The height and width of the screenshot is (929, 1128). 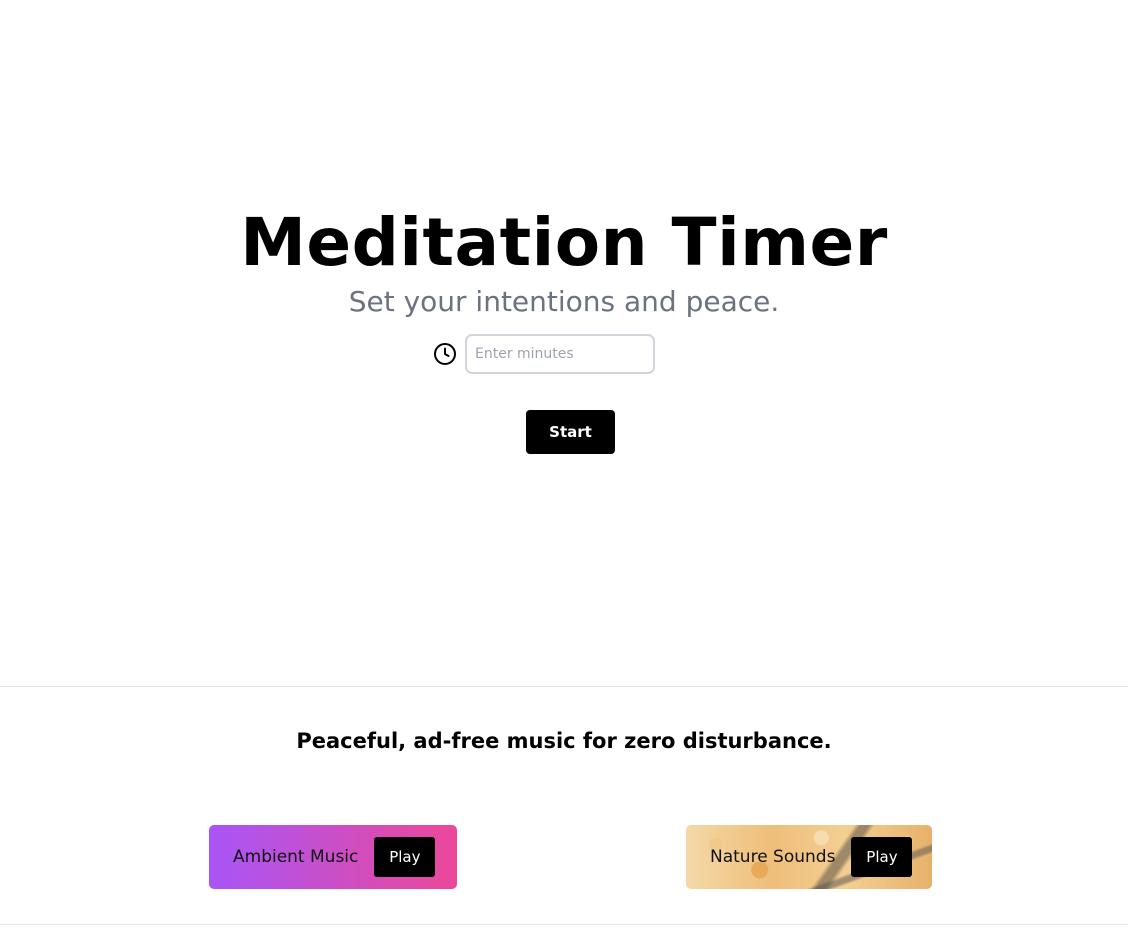 What do you see at coordinates (564, 686) in the screenshot?
I see `section-divider` at bounding box center [564, 686].